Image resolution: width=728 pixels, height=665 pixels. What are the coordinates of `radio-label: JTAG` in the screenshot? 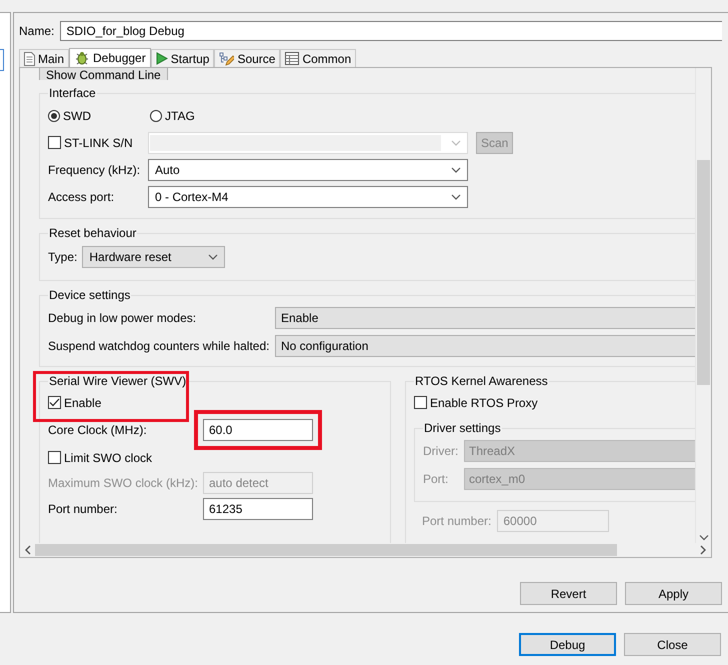 It's located at (180, 115).